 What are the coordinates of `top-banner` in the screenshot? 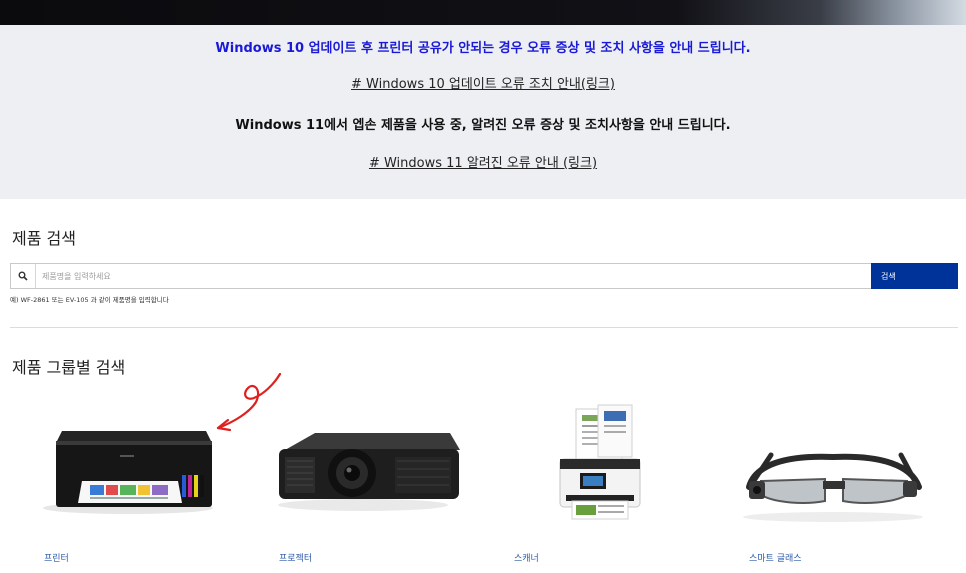 It's located at (483, 12).